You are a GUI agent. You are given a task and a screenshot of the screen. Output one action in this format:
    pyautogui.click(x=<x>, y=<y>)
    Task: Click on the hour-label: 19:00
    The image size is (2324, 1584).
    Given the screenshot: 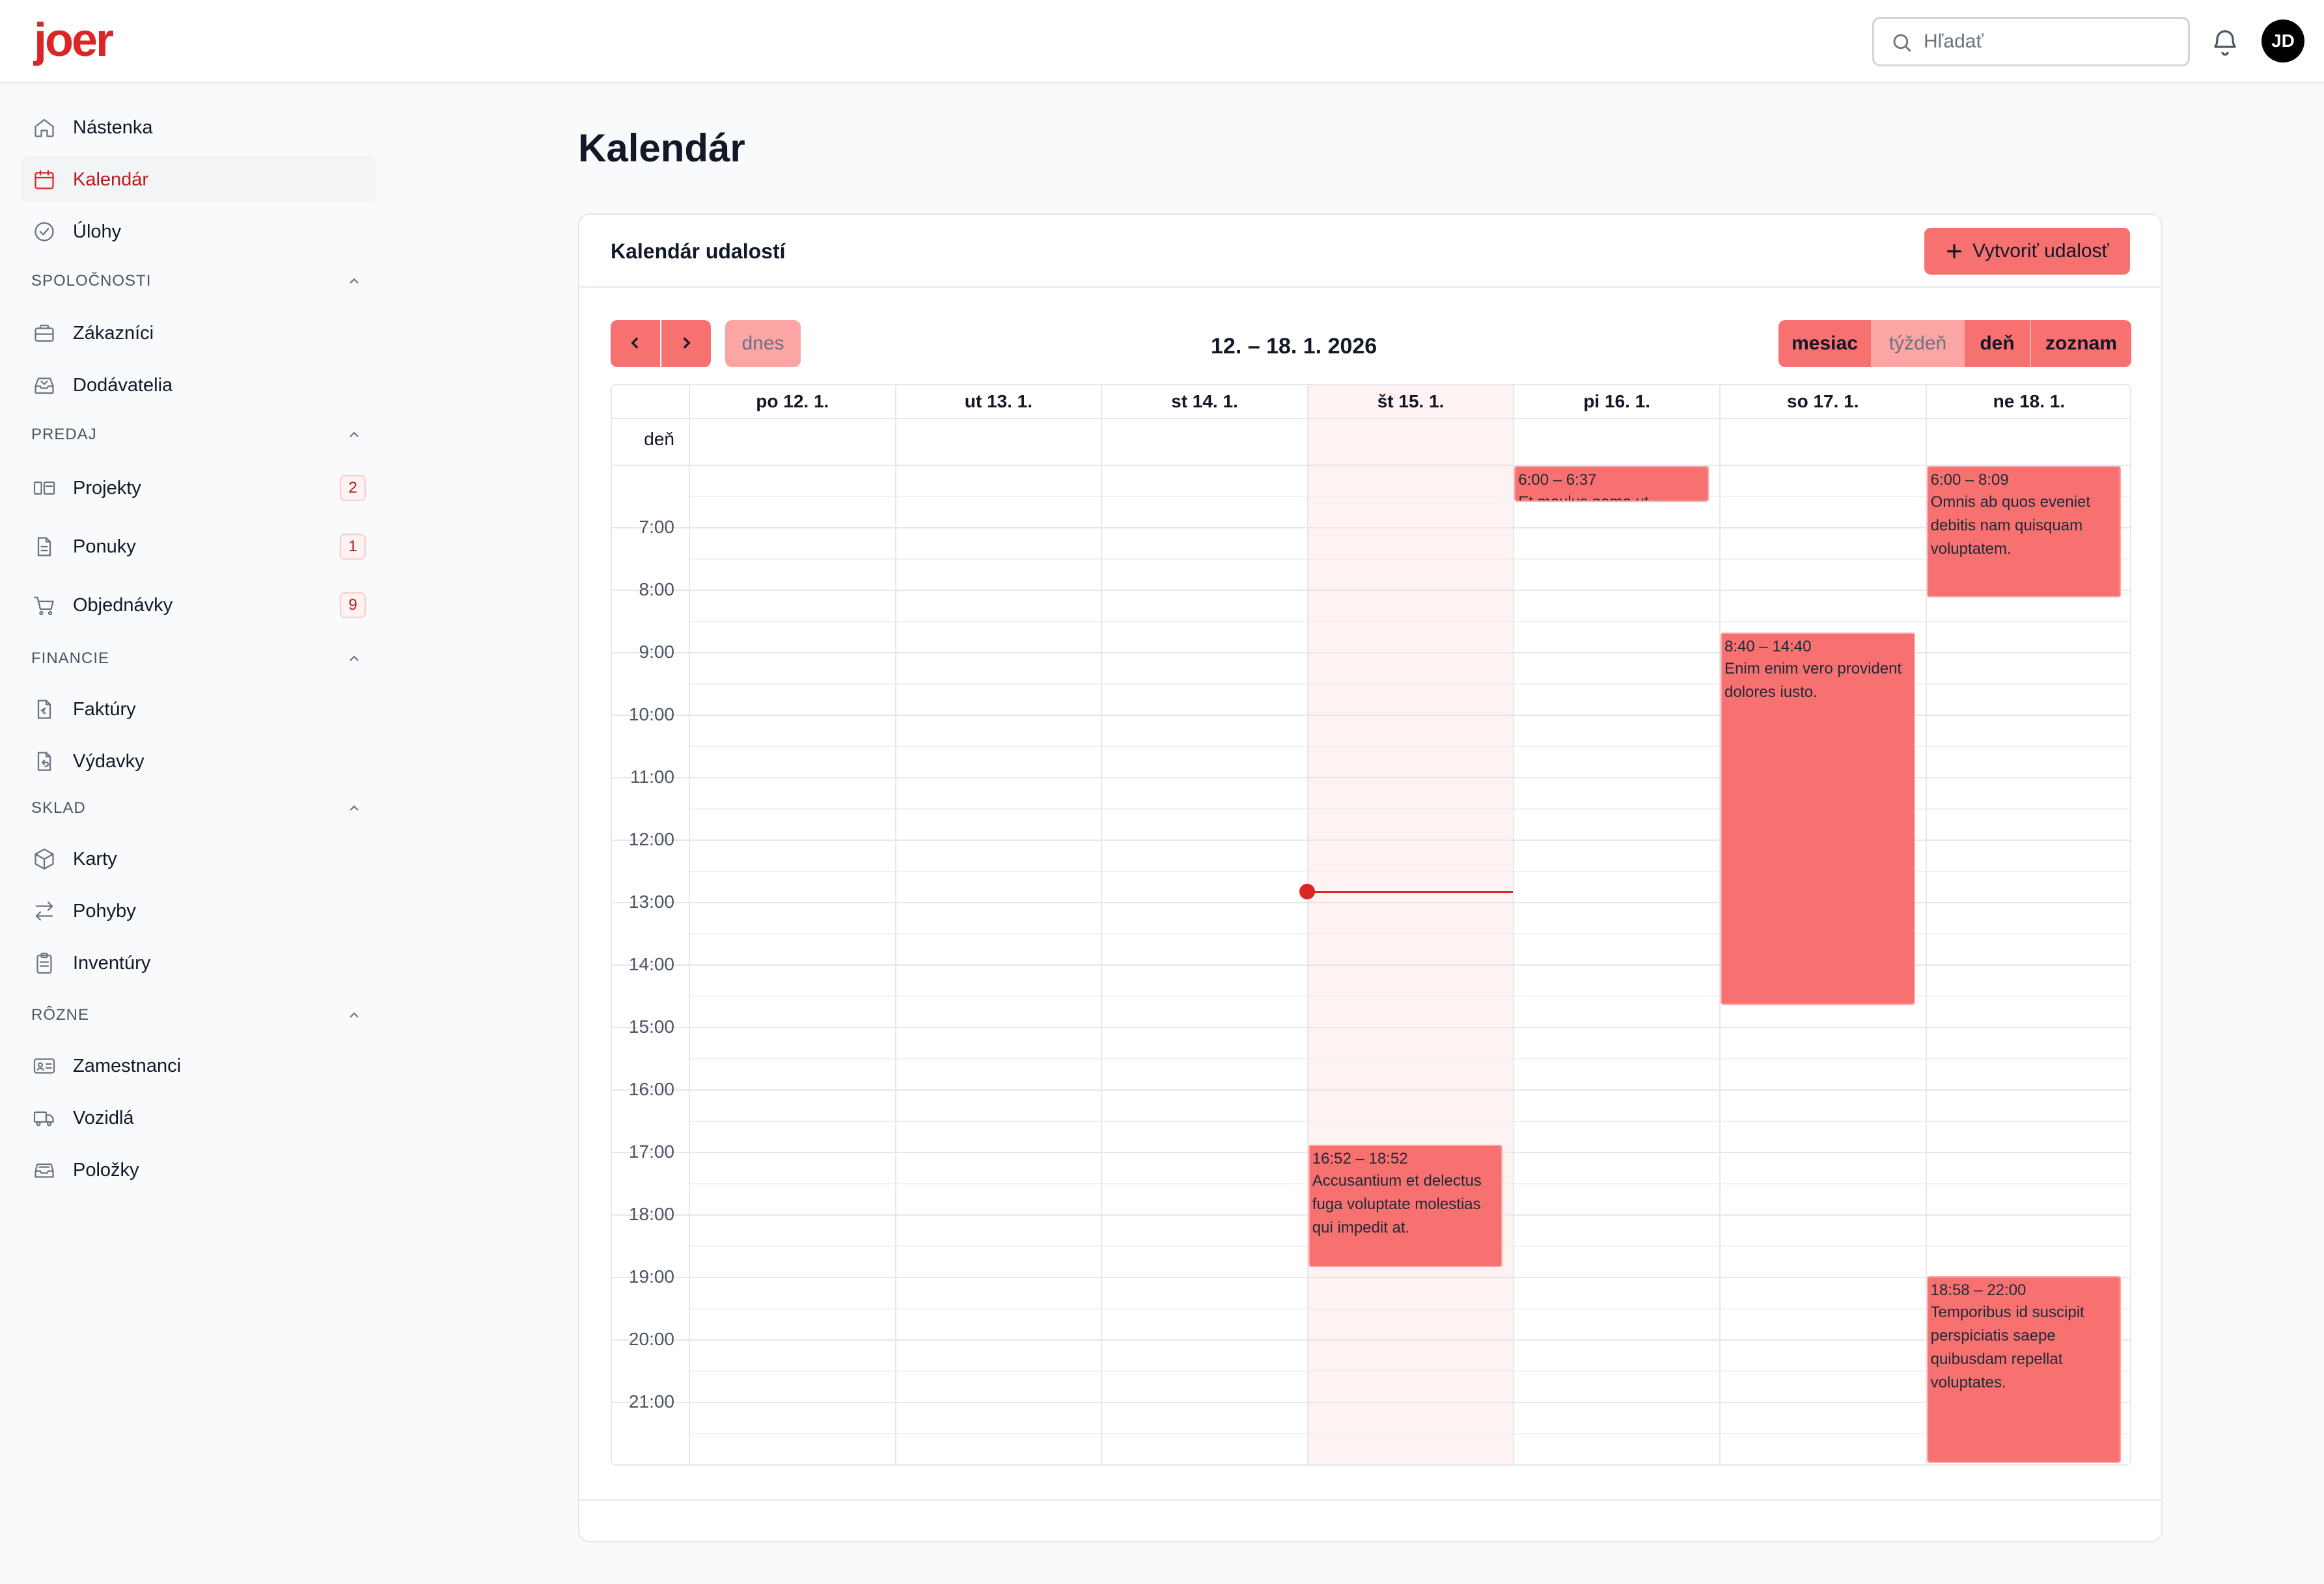 What is the action you would take?
    pyautogui.click(x=651, y=1276)
    